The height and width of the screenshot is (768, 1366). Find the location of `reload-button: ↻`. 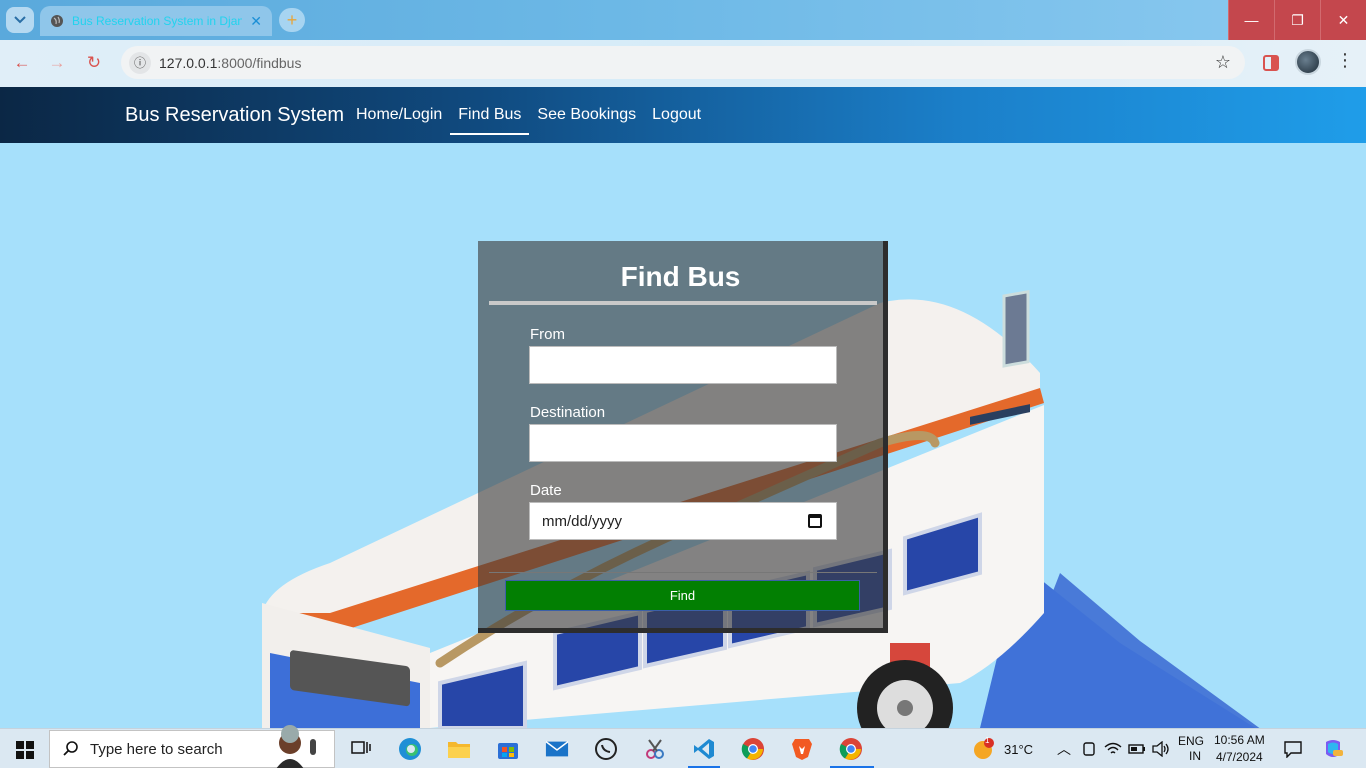

reload-button: ↻ is located at coordinates (94, 63).